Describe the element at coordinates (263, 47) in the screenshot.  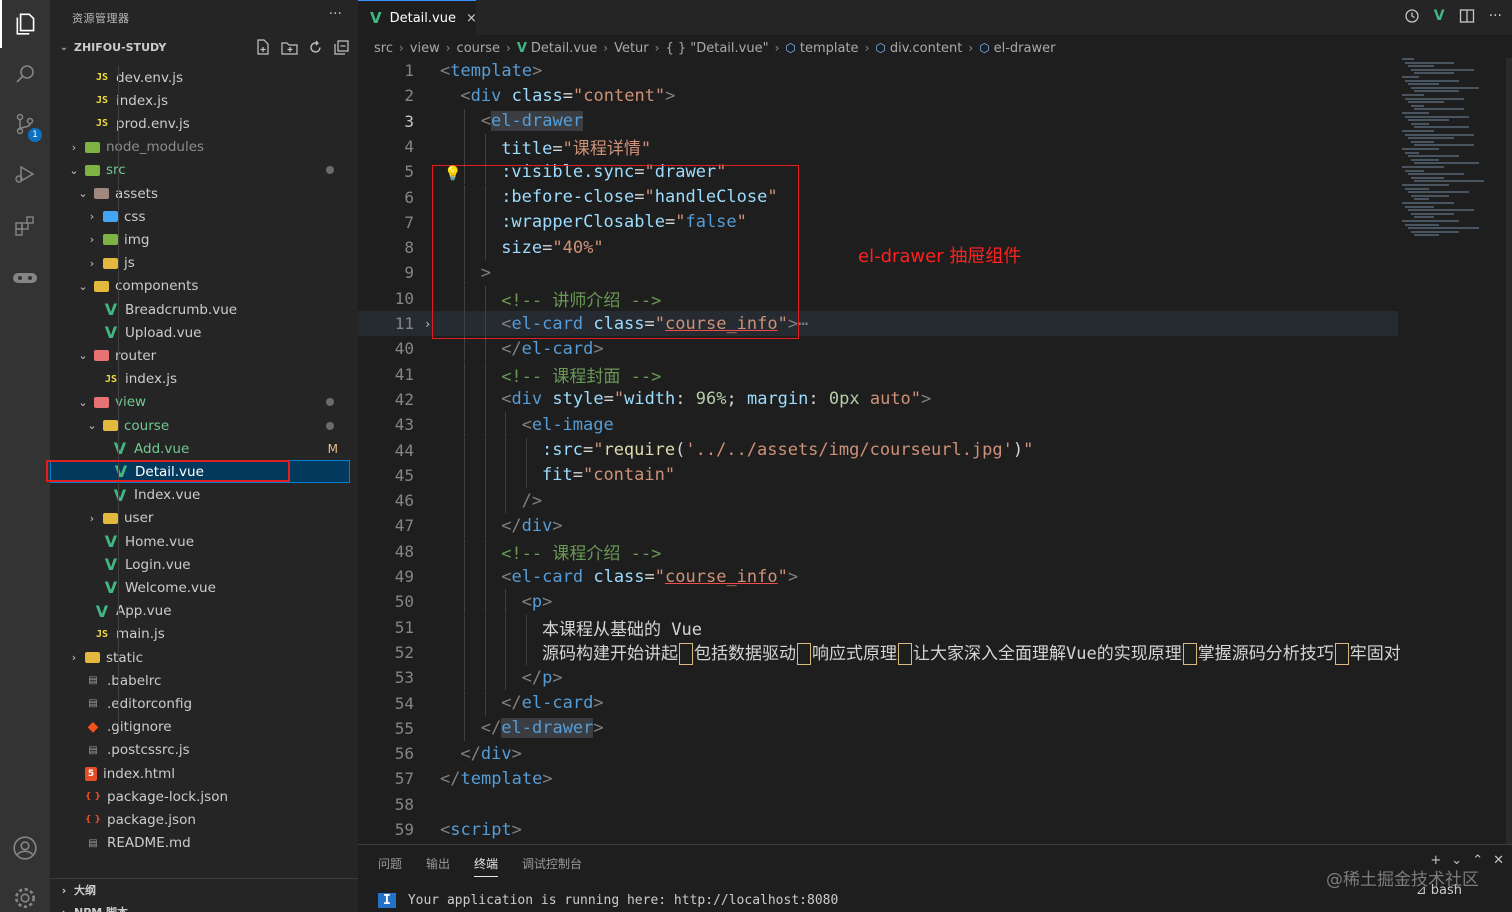
I see `new-file-icon` at that location.